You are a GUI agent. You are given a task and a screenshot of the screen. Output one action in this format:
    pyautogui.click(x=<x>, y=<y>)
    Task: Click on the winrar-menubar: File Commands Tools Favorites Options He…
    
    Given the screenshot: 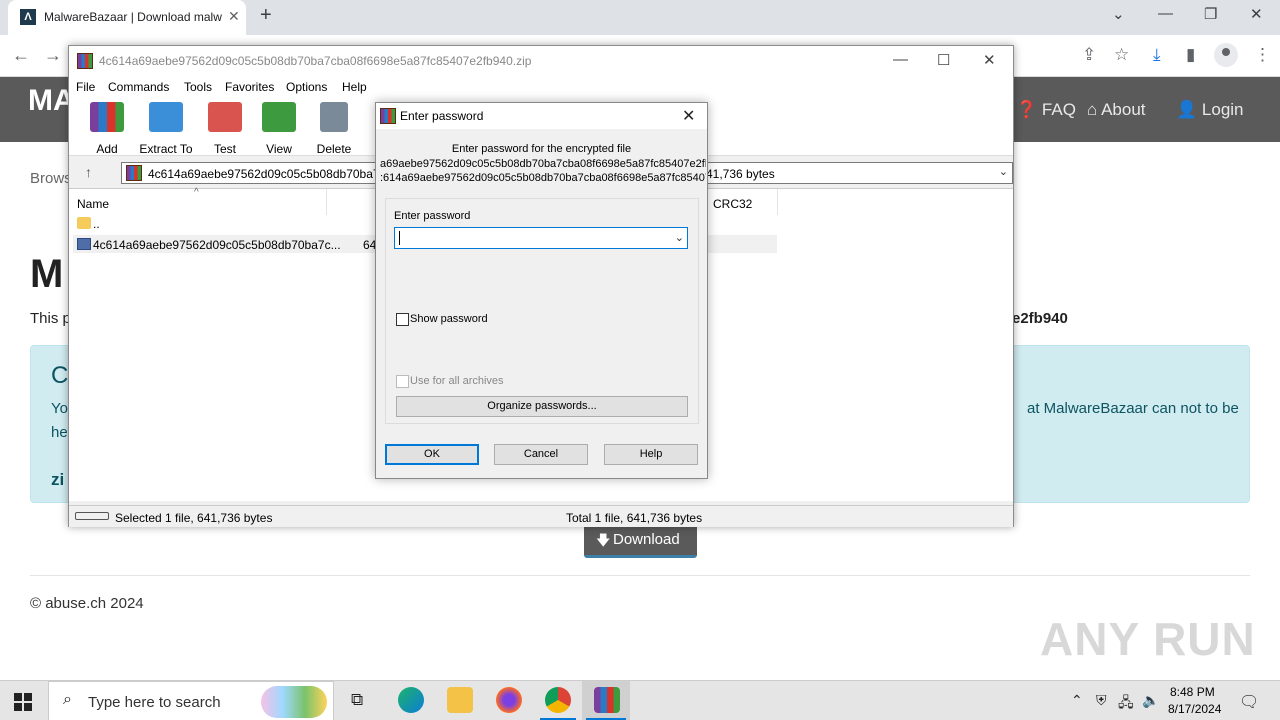 What is the action you would take?
    pyautogui.click(x=541, y=87)
    